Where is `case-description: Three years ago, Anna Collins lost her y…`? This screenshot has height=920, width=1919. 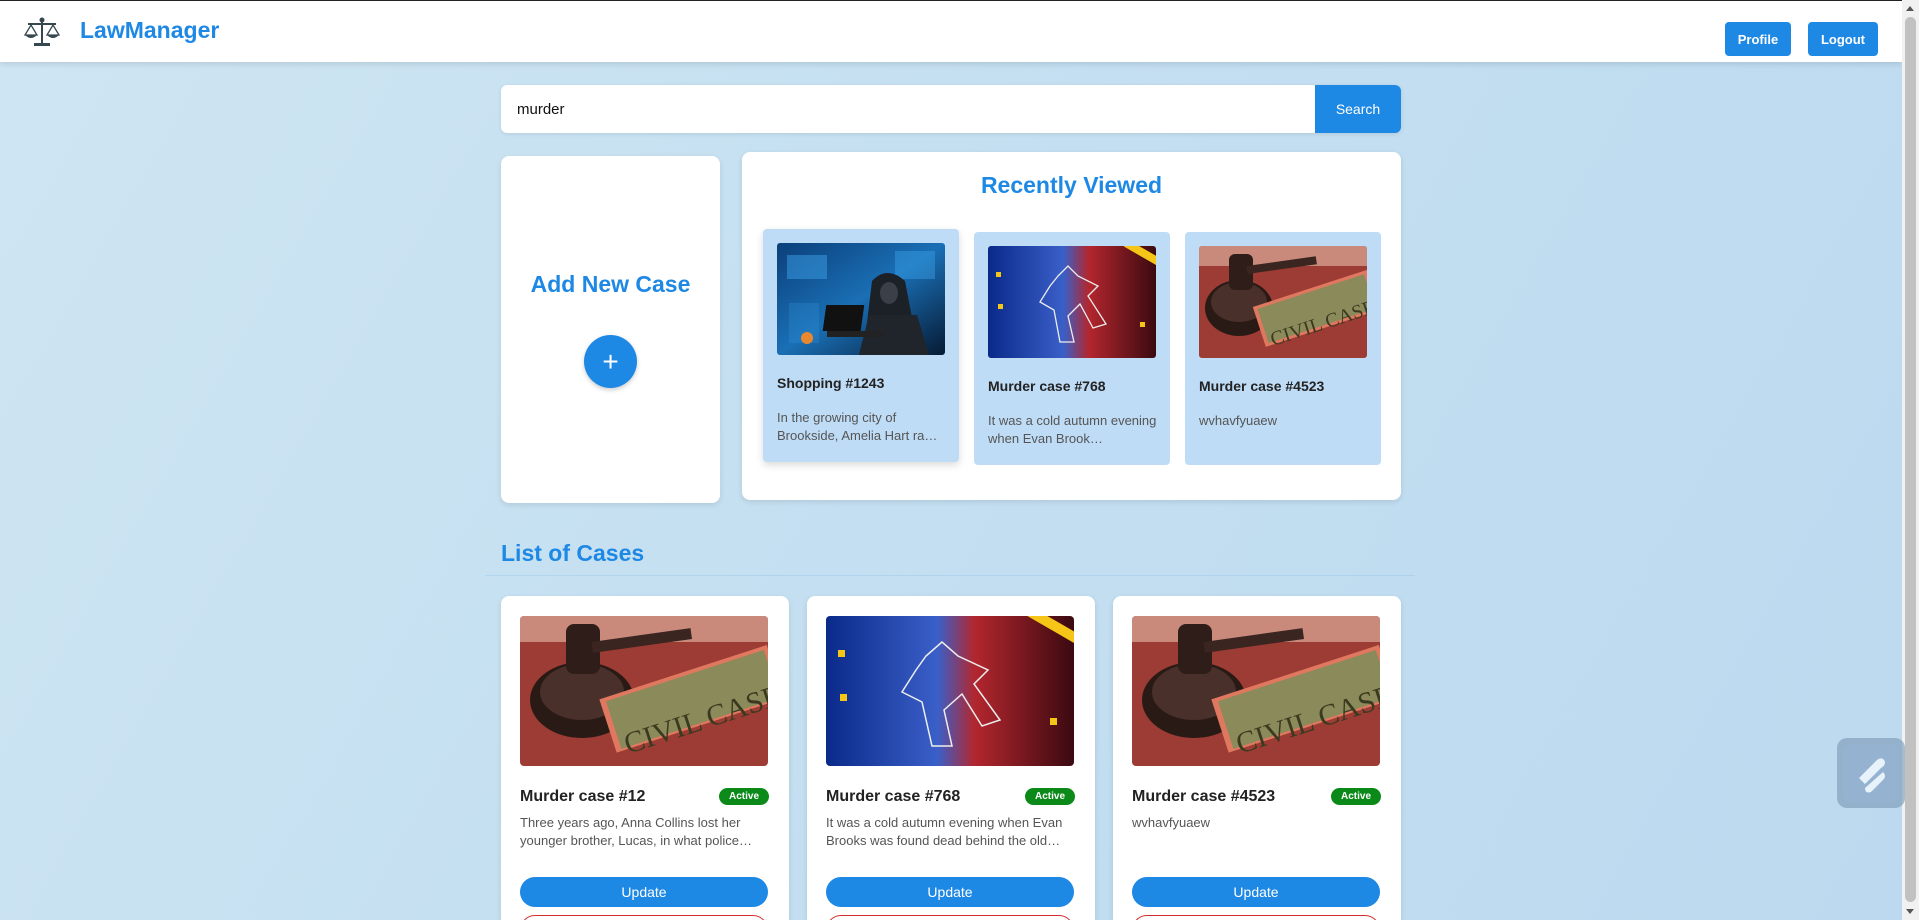
case-description: Three years ago, Anna Collins lost her y… is located at coordinates (636, 831).